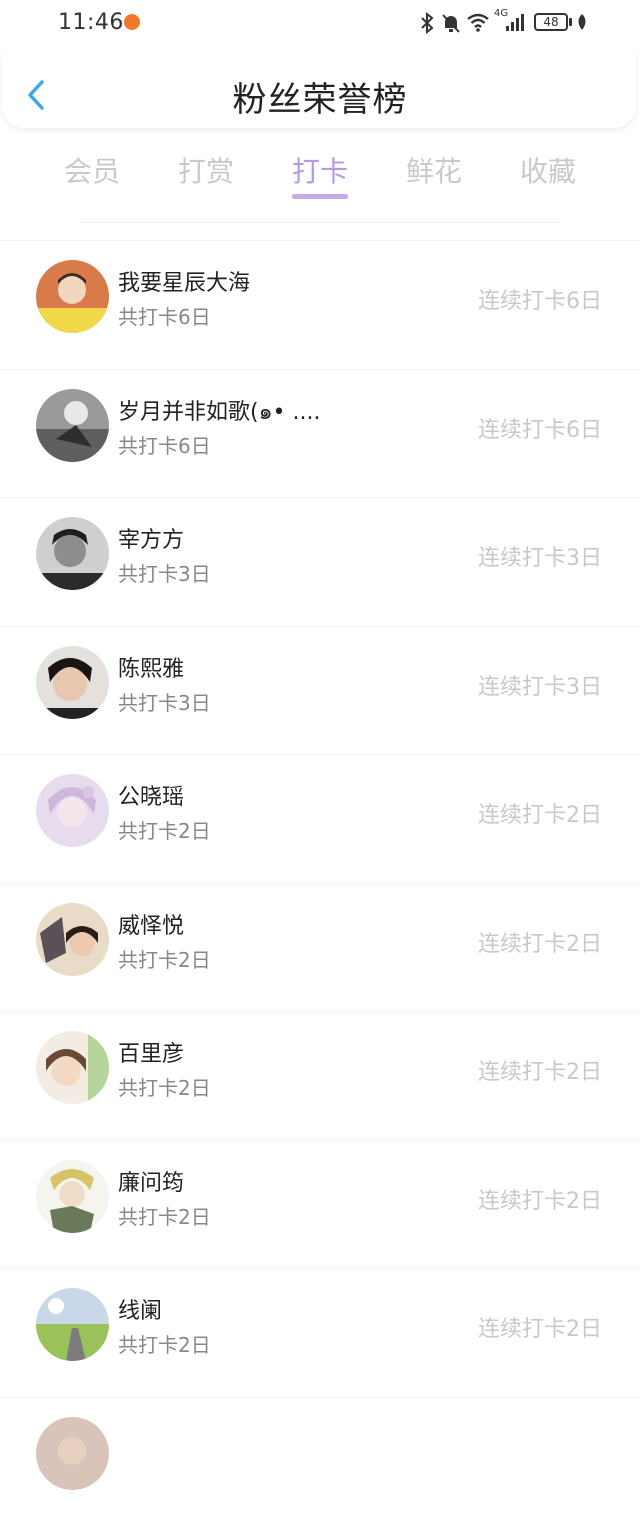 The width and height of the screenshot is (640, 1525). What do you see at coordinates (516, 24) in the screenshot?
I see `signal-icon` at bounding box center [516, 24].